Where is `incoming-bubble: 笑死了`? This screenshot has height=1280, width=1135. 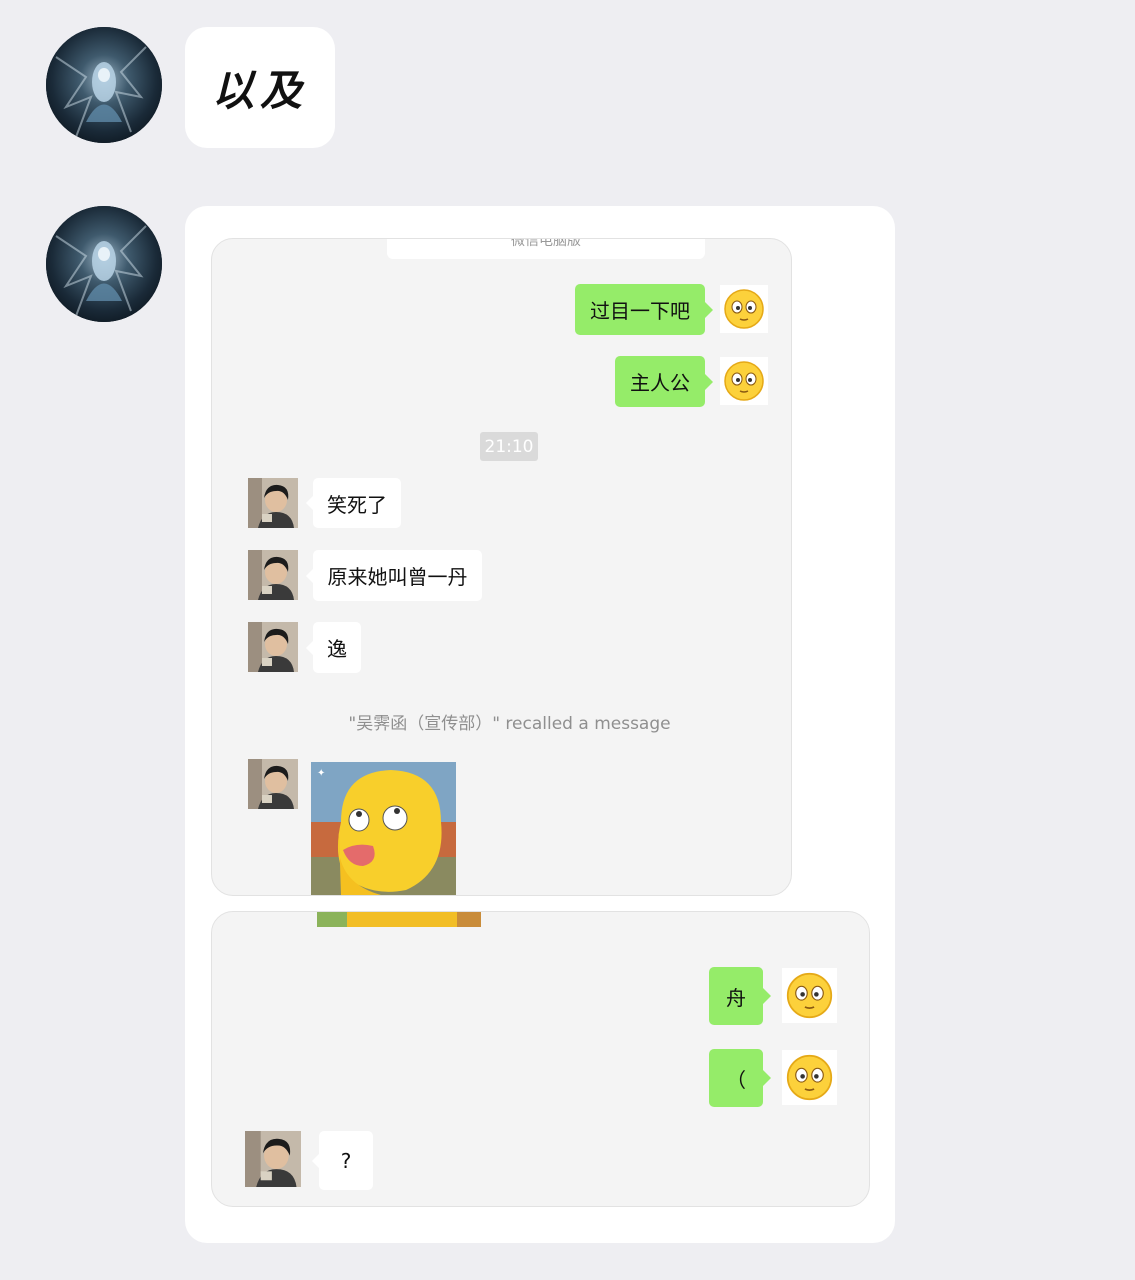
incoming-bubble: 笑死了 is located at coordinates (353, 503).